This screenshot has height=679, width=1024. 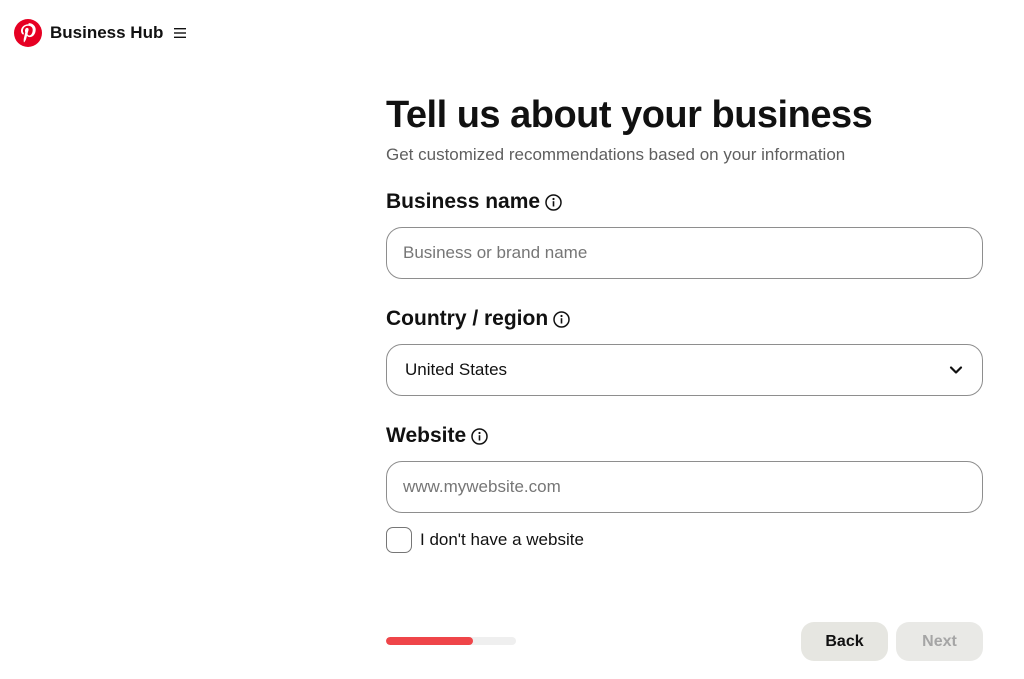 I want to click on country-region-label: Country / region, so click(x=467, y=318).